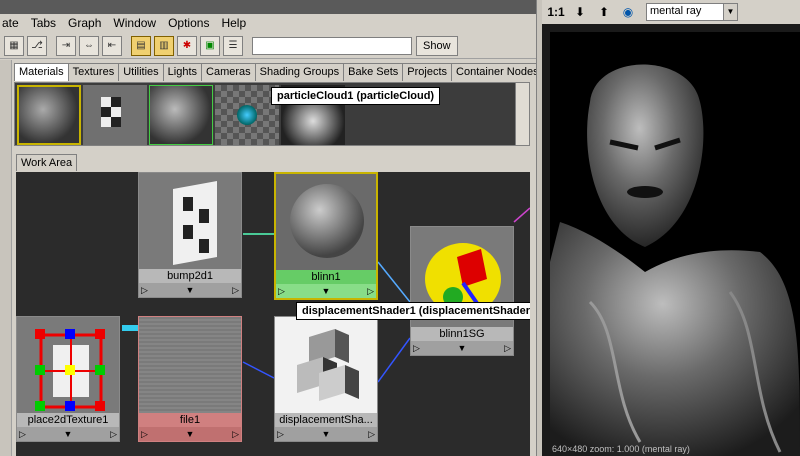  Describe the element at coordinates (41, 72) in the screenshot. I see `tab-materials: Materials` at that location.